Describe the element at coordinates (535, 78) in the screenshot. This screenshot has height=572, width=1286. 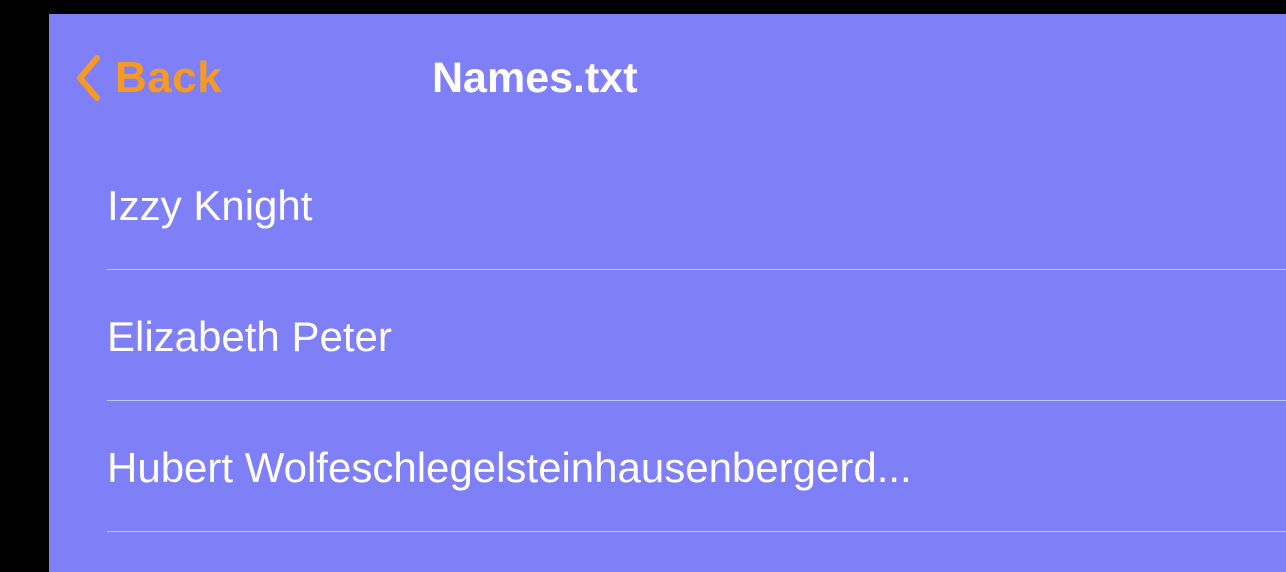
I see `page-title: Names.txt` at that location.